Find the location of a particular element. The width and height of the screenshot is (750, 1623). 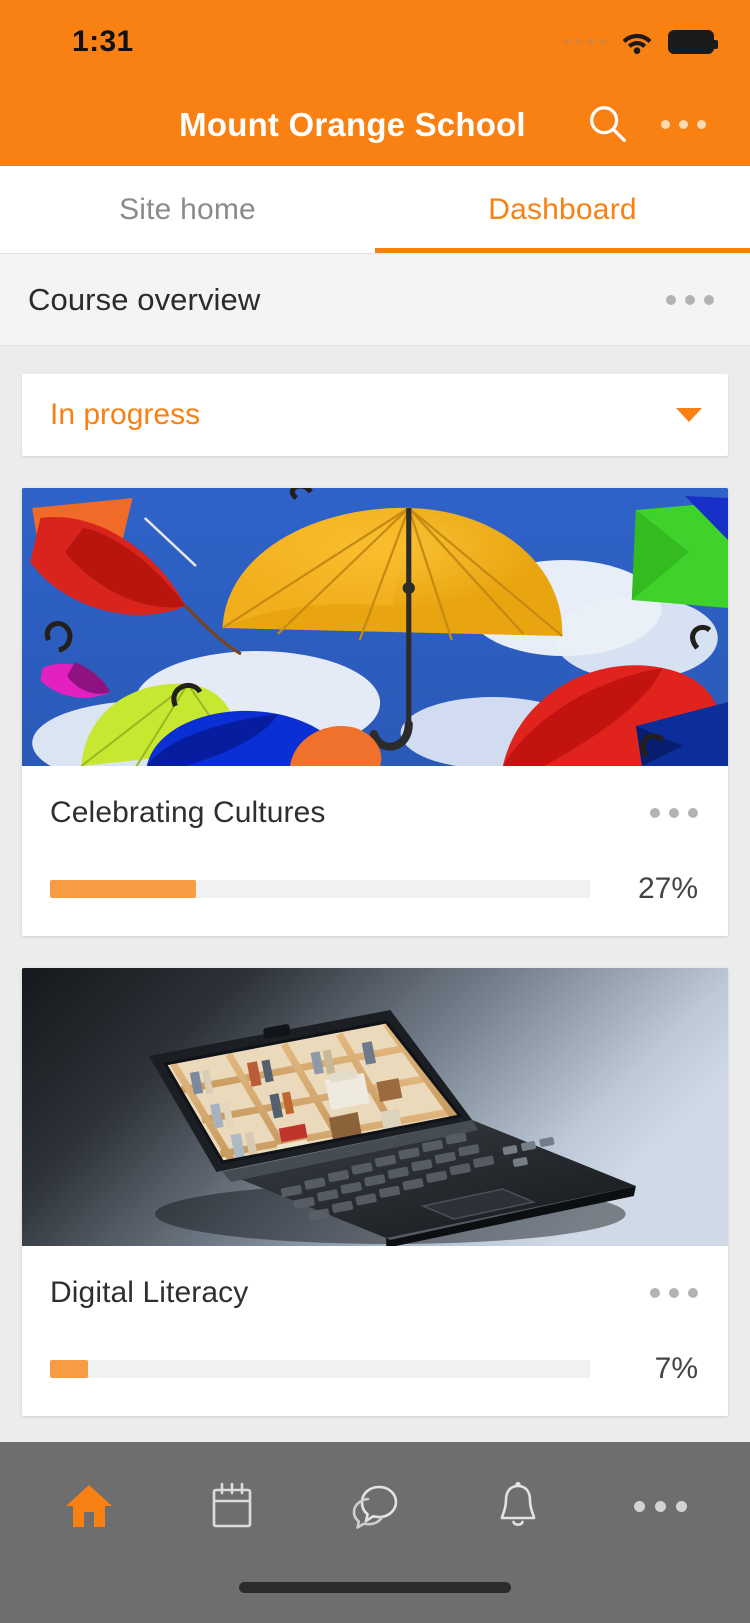

header-more-options-icon is located at coordinates (683, 124).